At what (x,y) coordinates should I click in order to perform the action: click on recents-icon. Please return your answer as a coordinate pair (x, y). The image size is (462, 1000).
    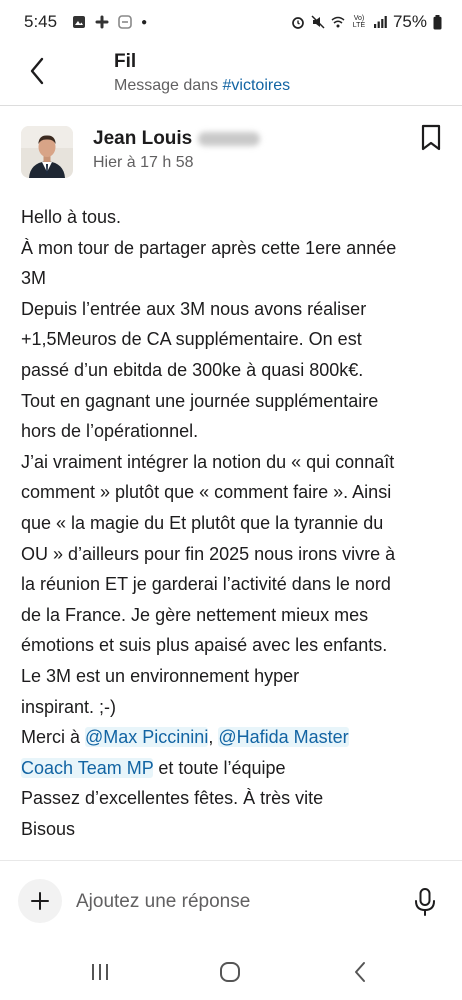
    Looking at the image, I should click on (100, 972).